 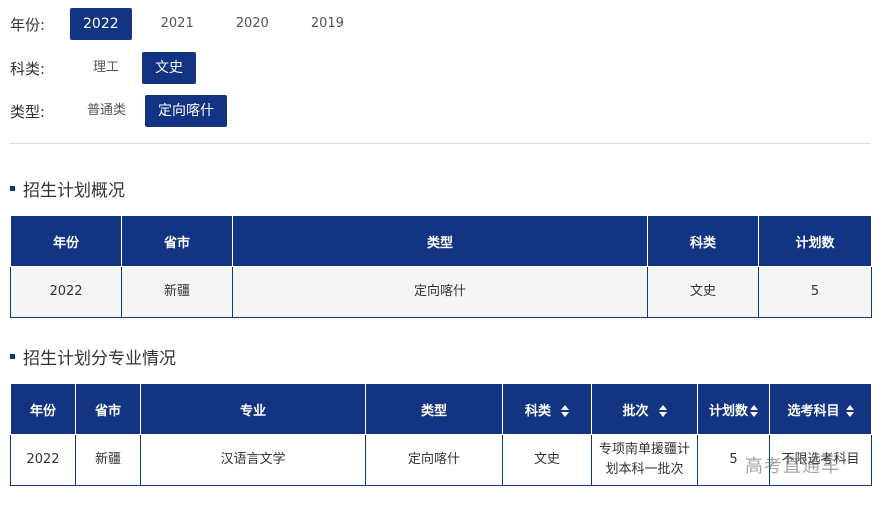 What do you see at coordinates (547, 409) in the screenshot?
I see `major-header-subject: 科类` at bounding box center [547, 409].